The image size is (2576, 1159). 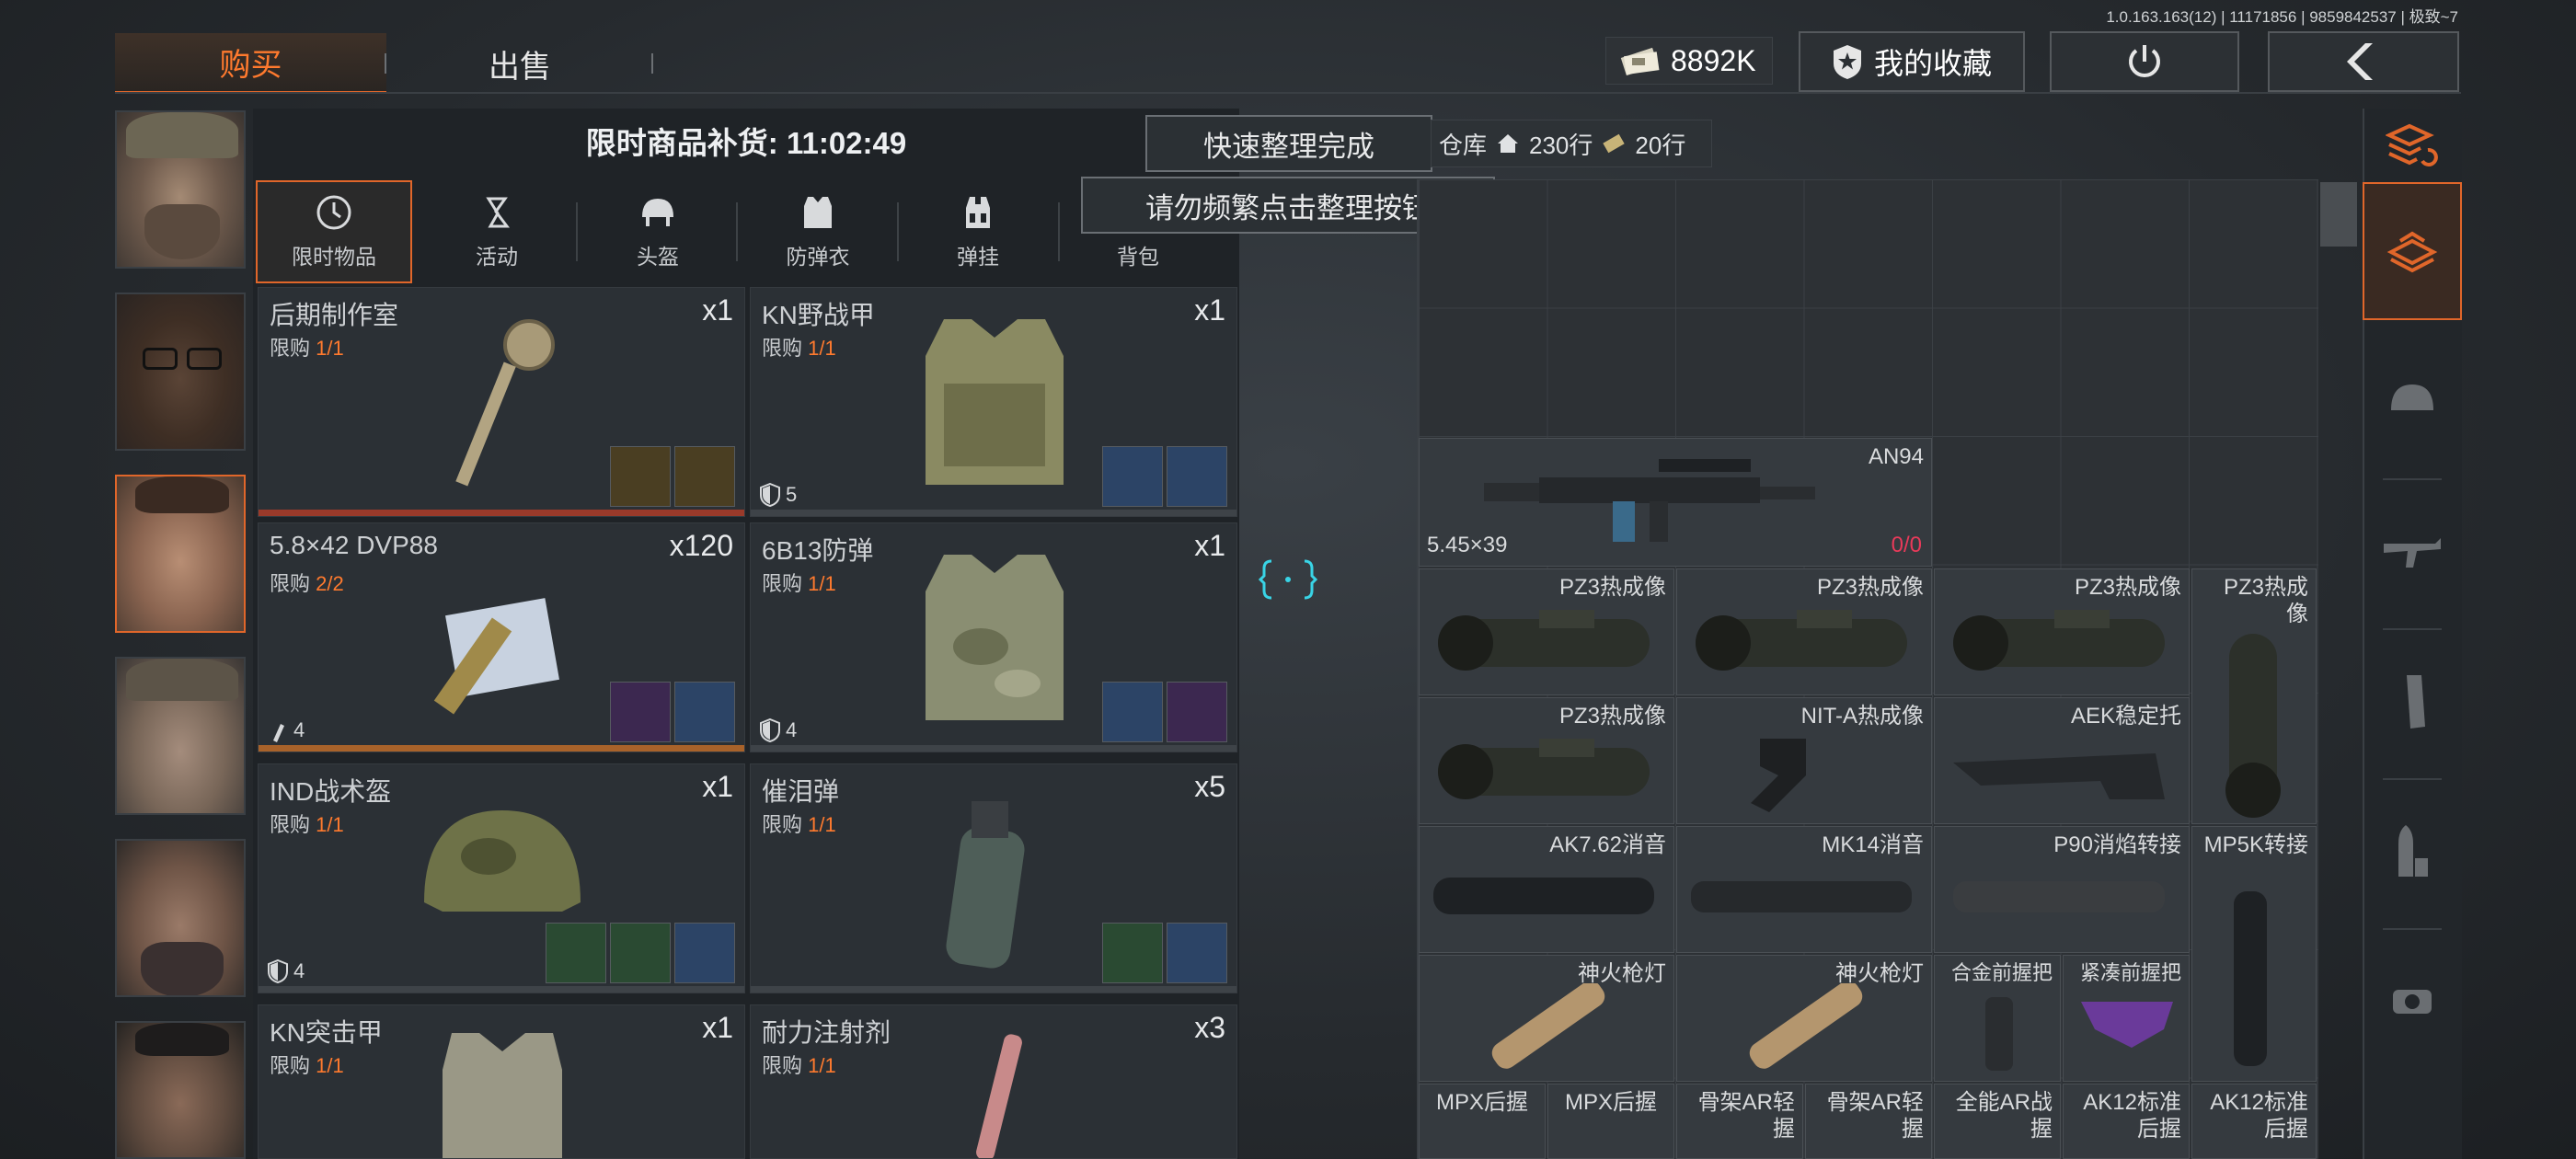 I want to click on shop-item-card: 催泪弹 限购 1/1 x5, so click(x=993, y=878).